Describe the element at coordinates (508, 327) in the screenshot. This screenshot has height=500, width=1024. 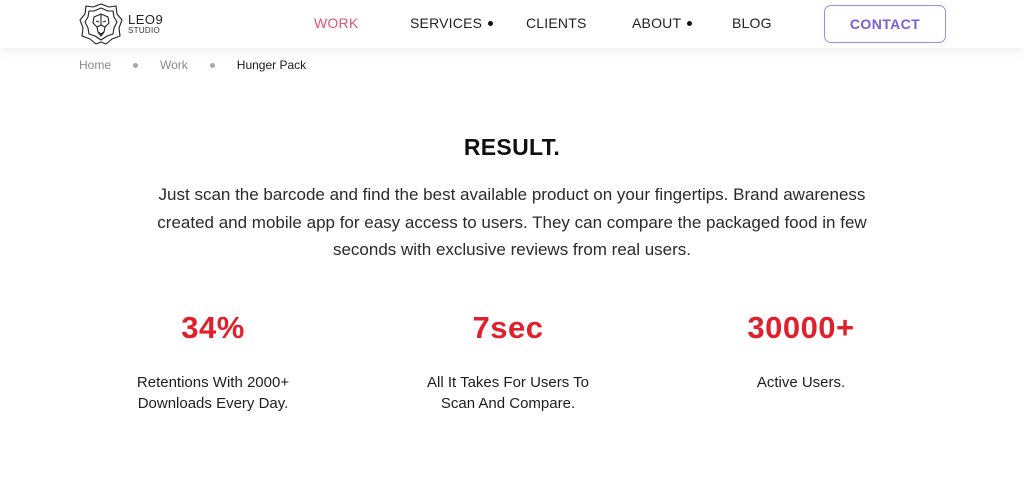
I see `stat-value: 7sec` at that location.